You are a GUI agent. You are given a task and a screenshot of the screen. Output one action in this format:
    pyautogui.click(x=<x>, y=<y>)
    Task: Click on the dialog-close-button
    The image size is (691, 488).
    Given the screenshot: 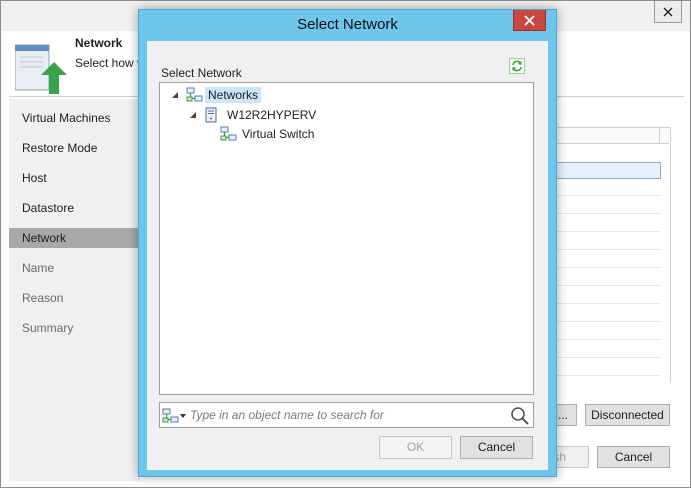 What is the action you would take?
    pyautogui.click(x=529, y=20)
    